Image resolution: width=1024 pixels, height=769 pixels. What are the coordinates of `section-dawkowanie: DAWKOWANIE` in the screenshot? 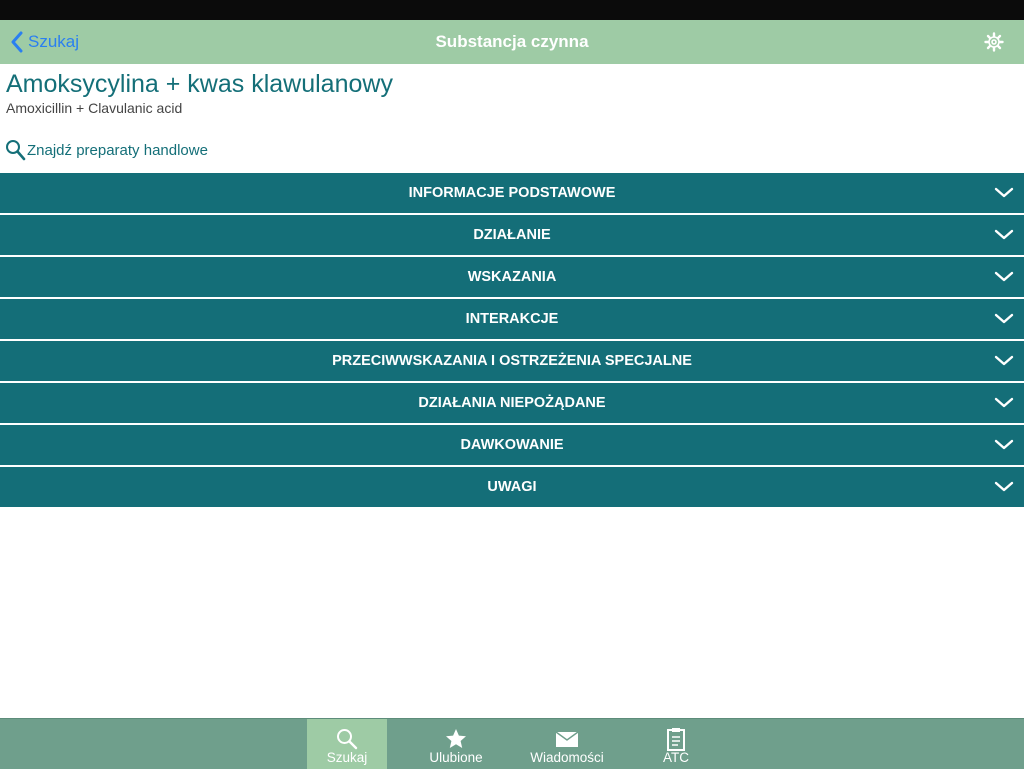 It's located at (512, 445).